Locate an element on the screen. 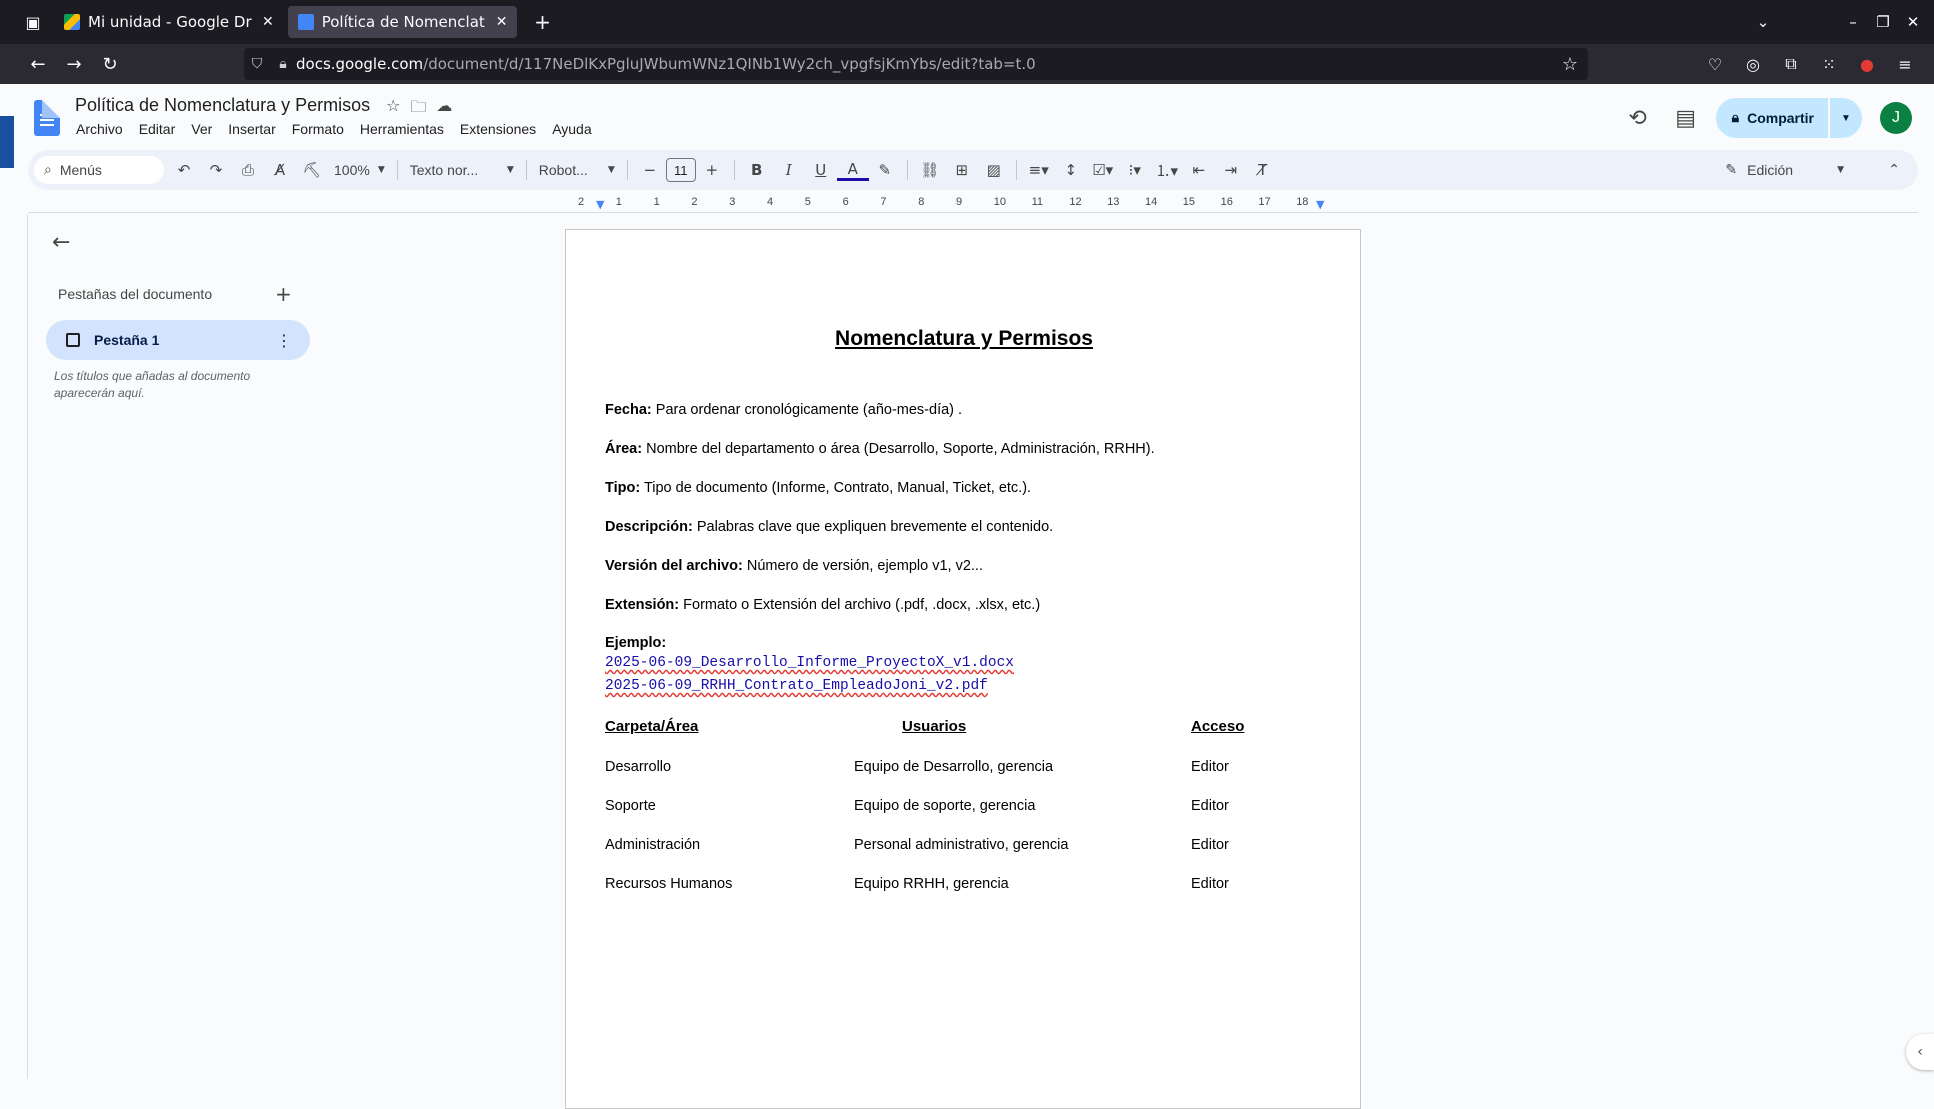 This screenshot has width=1934, height=1109. restore-icon: ❐ is located at coordinates (1883, 22).